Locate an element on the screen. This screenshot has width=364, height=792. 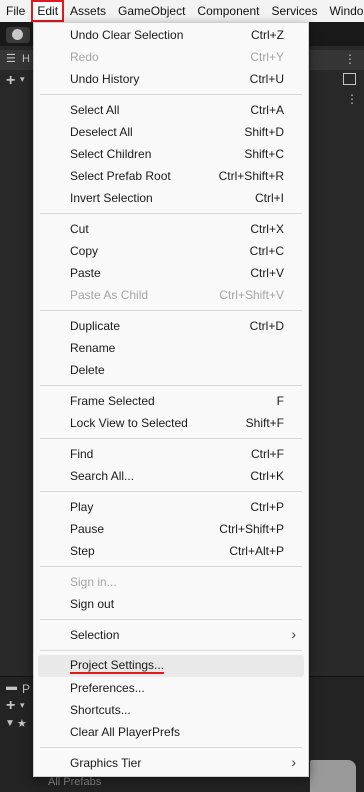
menu-item-label: Deselect All is located at coordinates (101, 132).